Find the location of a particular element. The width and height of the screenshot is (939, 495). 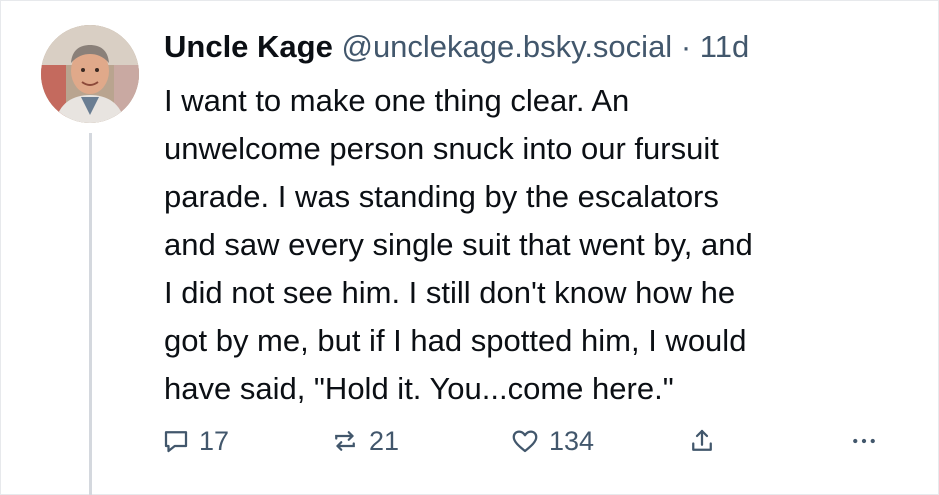

author-avatar is located at coordinates (90, 74).